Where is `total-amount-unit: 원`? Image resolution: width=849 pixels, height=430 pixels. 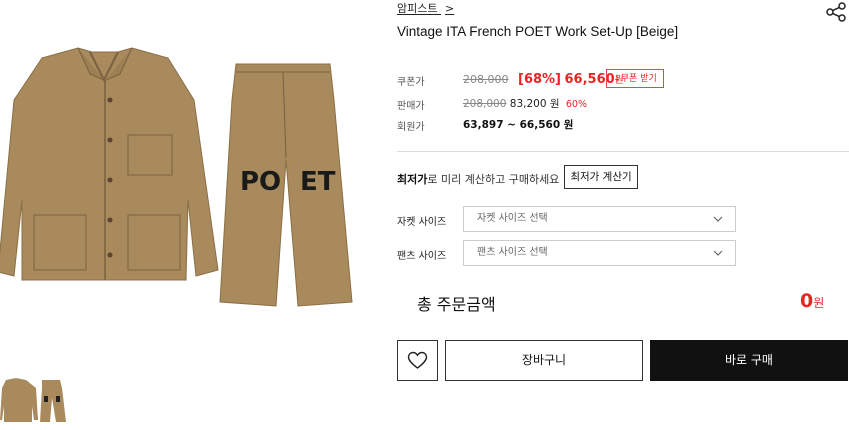
total-amount-unit: 원 is located at coordinates (819, 303).